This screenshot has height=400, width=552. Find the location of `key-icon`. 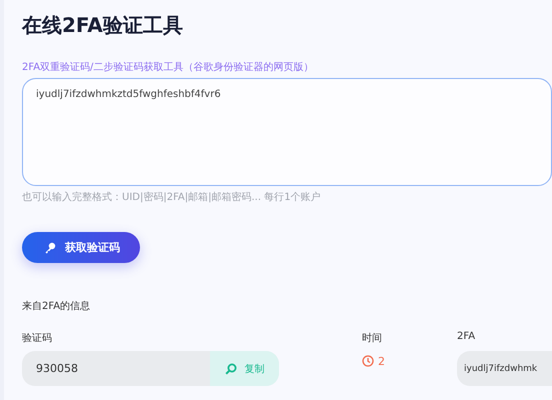

key-icon is located at coordinates (50, 248).